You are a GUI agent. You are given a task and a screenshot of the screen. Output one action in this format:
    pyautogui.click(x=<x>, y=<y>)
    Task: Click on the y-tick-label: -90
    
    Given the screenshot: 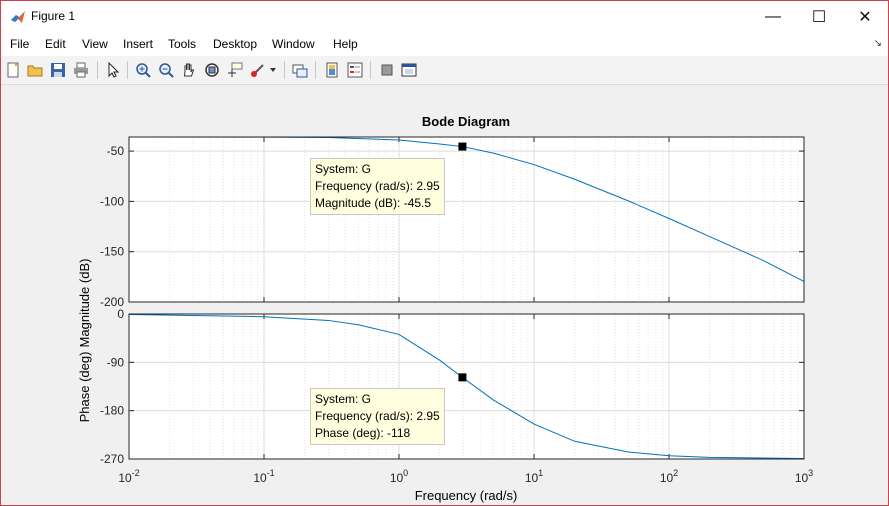 What is the action you would take?
    pyautogui.click(x=116, y=362)
    